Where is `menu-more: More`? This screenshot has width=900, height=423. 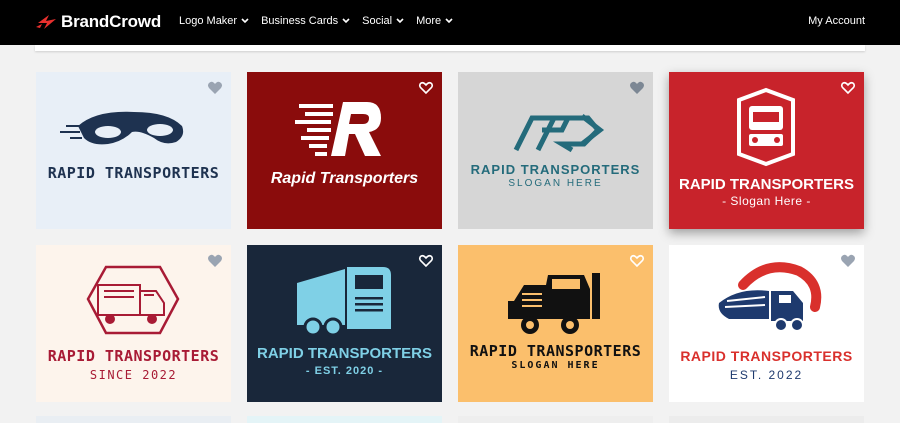
menu-more: More is located at coordinates (434, 21).